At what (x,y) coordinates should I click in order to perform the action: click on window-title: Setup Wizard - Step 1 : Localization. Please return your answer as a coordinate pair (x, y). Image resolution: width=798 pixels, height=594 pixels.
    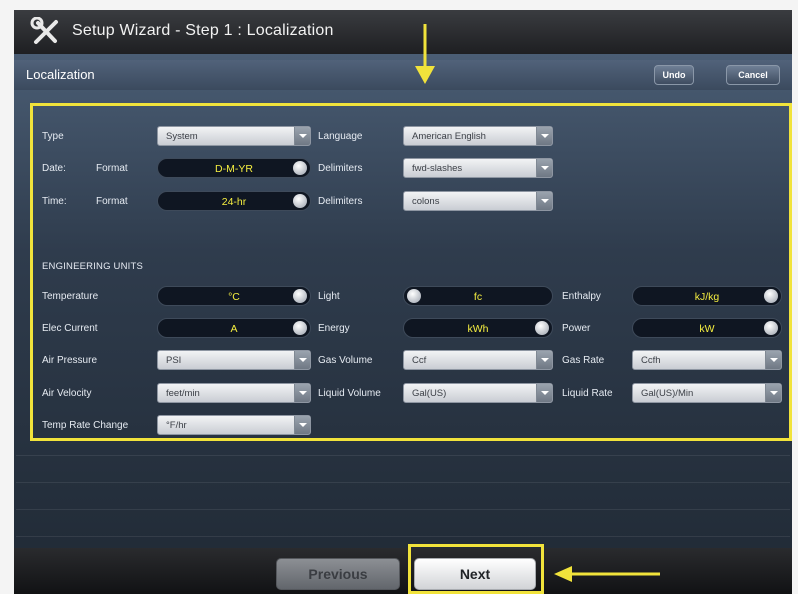
    Looking at the image, I should click on (203, 30).